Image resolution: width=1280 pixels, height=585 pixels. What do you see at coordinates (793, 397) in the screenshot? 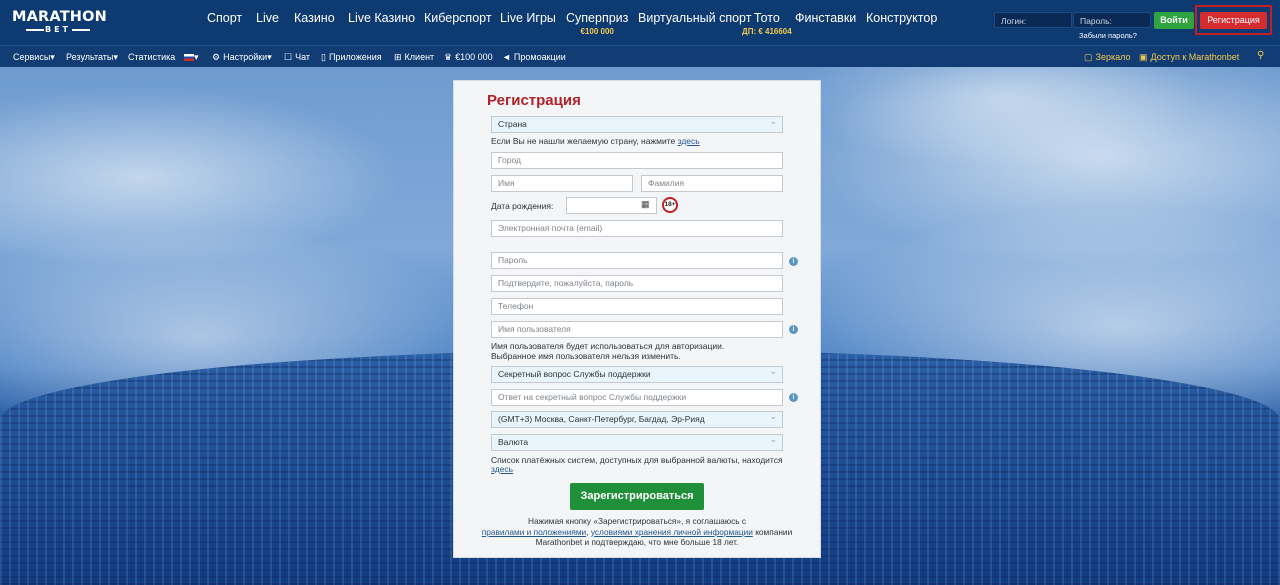
I see `secret-answer-info-icon: i` at bounding box center [793, 397].